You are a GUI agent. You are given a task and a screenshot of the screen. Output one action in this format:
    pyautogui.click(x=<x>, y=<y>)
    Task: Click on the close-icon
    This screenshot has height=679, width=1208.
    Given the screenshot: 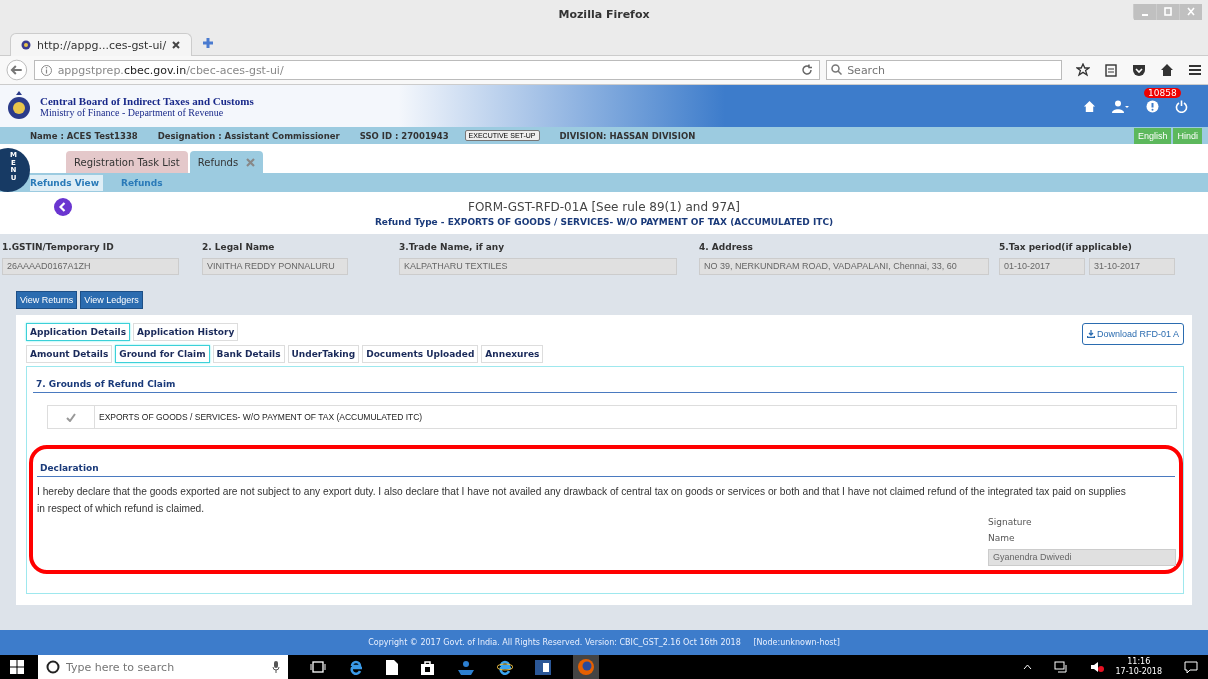 What is the action you would take?
    pyautogui.click(x=176, y=45)
    